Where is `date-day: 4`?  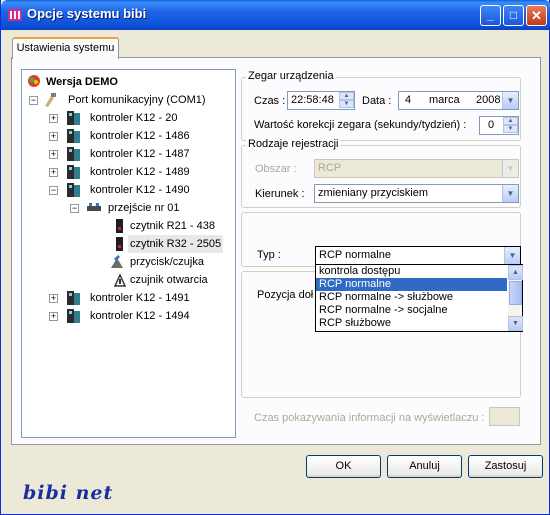 date-day: 4 is located at coordinates (408, 100).